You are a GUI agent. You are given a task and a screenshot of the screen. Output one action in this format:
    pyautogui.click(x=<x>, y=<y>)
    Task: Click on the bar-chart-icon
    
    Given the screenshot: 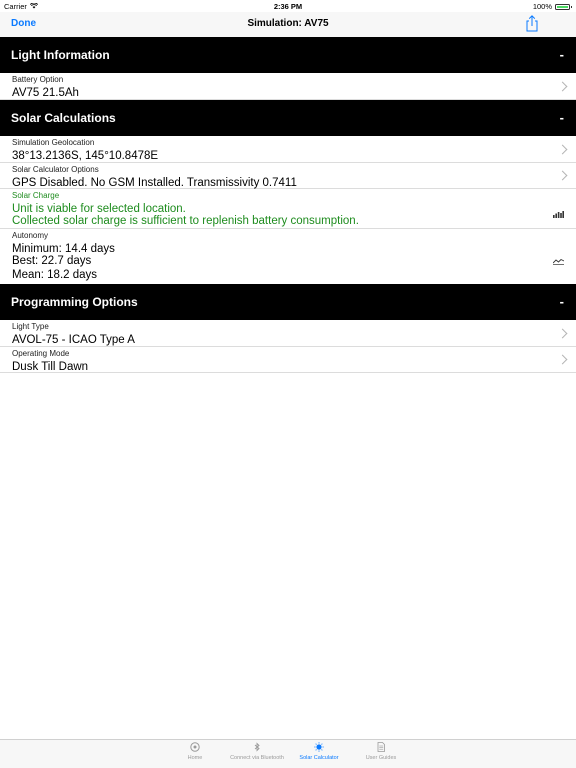 What is the action you would take?
    pyautogui.click(x=558, y=214)
    